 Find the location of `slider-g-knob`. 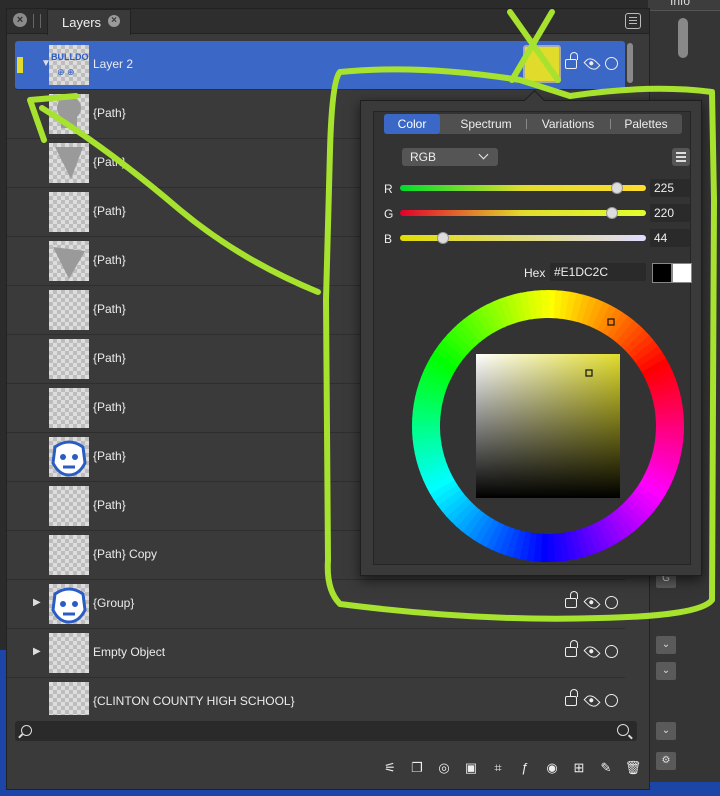

slider-g-knob is located at coordinates (612, 213).